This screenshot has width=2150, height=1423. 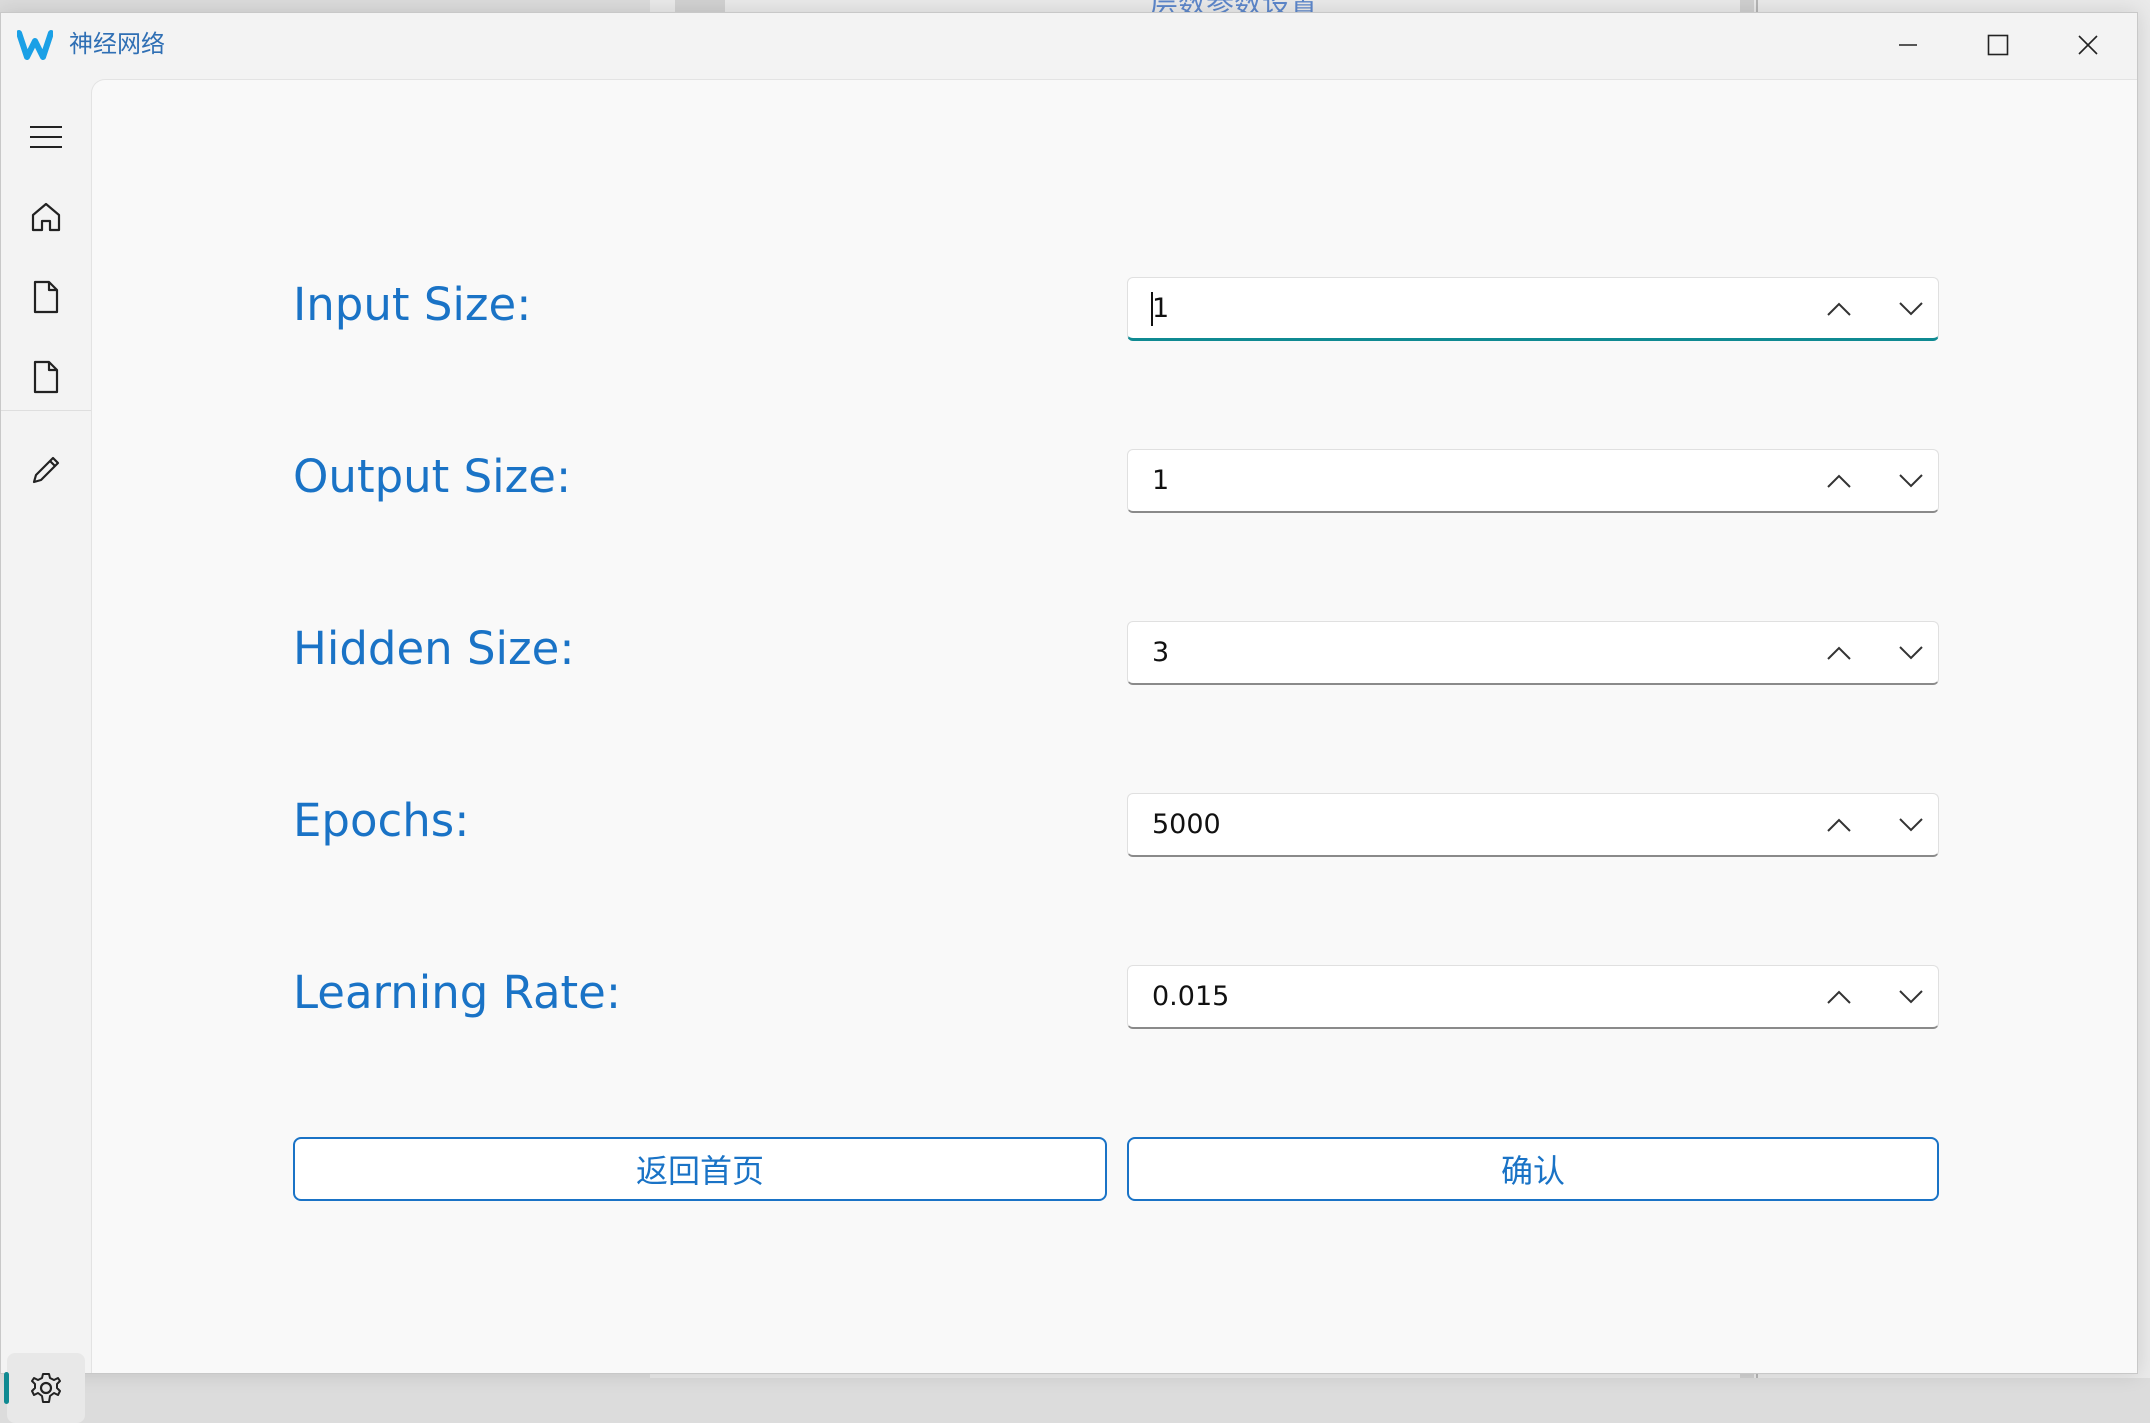 What do you see at coordinates (1533, 653) in the screenshot?
I see `hidden-size-spinbox: 3` at bounding box center [1533, 653].